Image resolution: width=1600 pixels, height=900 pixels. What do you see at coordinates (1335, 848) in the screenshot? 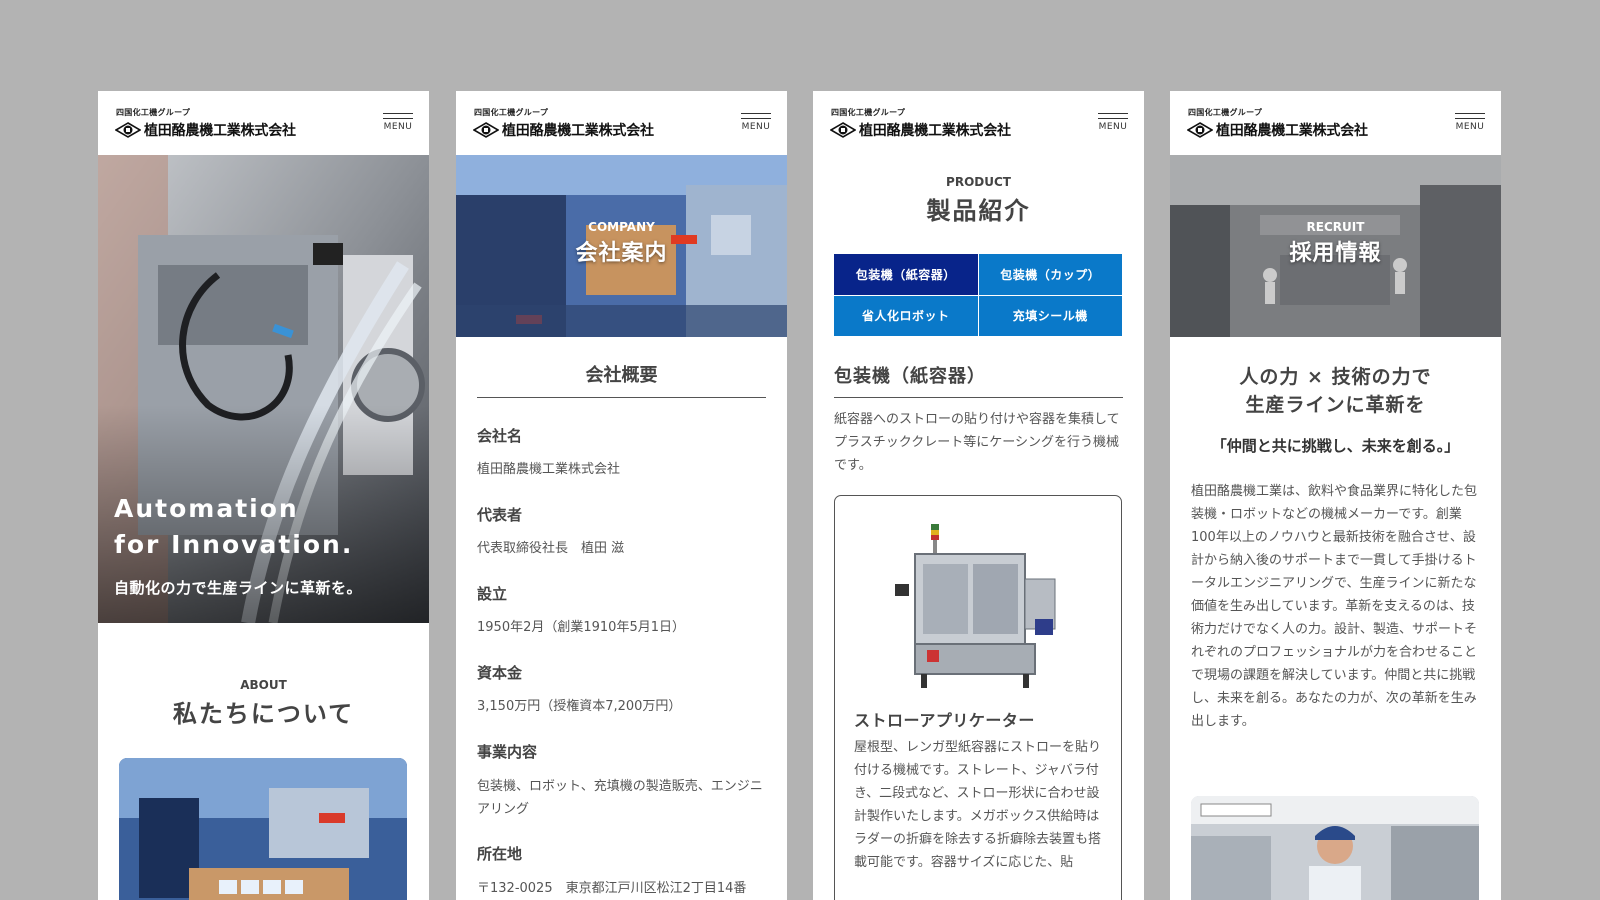
I see `recruit-staff-photo` at bounding box center [1335, 848].